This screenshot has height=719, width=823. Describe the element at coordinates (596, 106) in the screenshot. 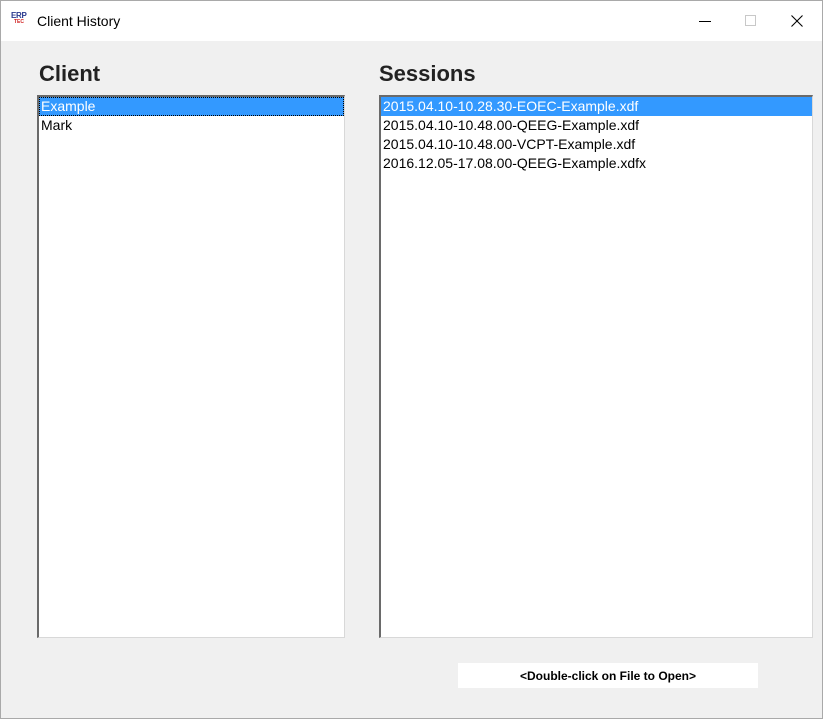

I see `session-item: 2015.04.10-10.28.30-EOEC-Example.xdf` at that location.